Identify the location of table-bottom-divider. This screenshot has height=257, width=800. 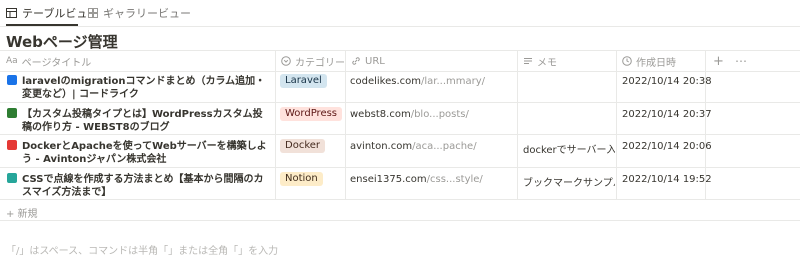
(400, 220).